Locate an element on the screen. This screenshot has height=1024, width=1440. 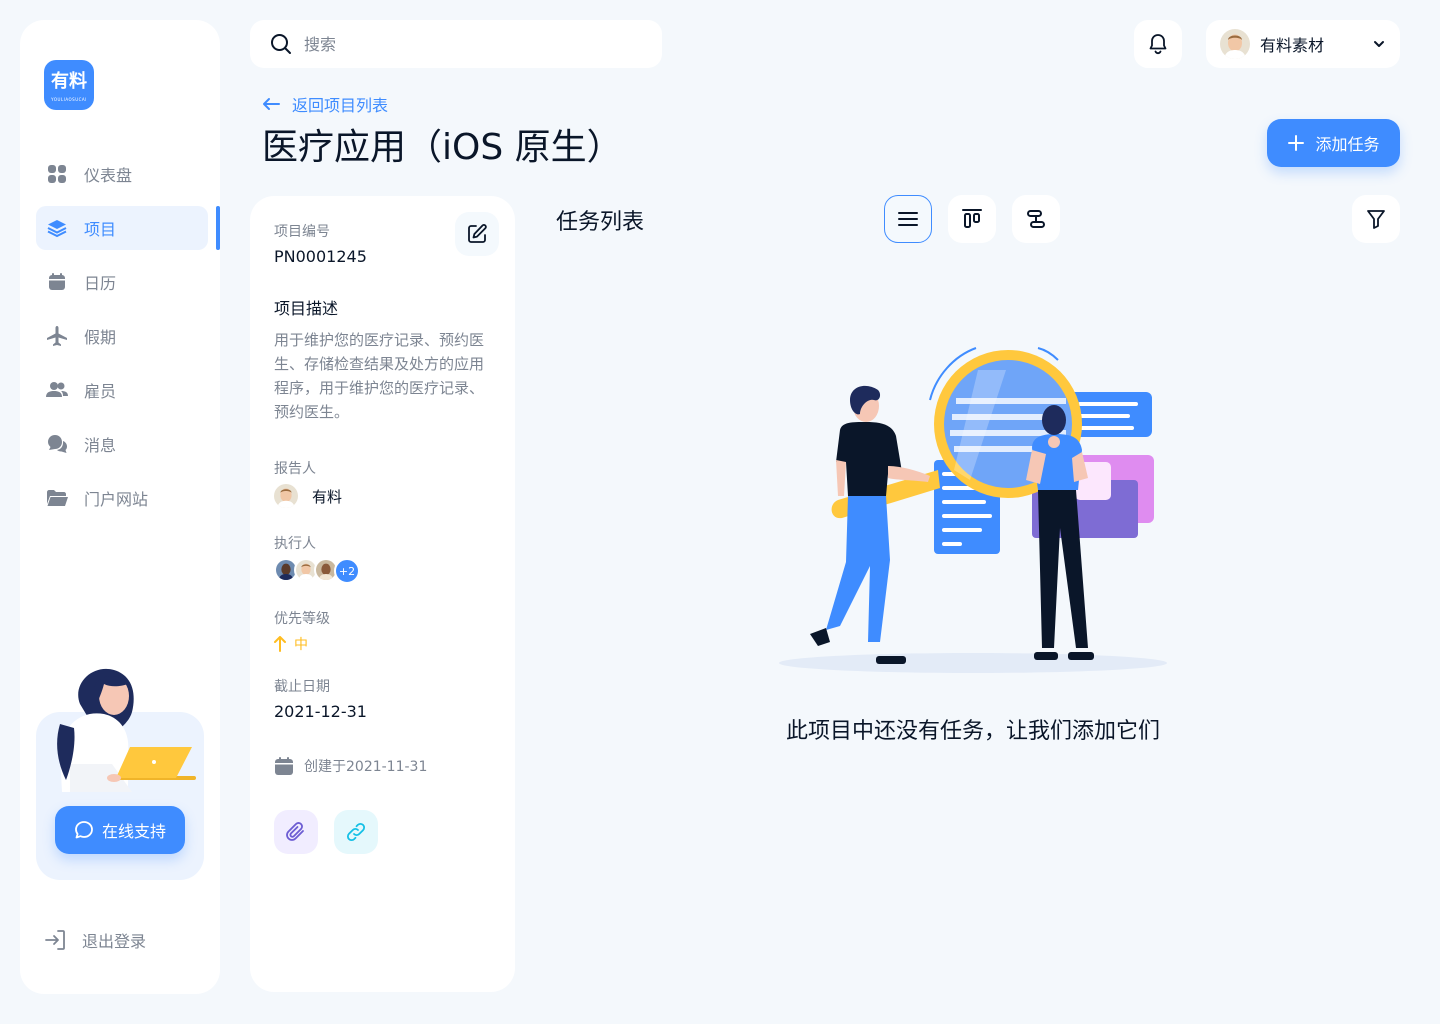
more-assignees-badge: +2 is located at coordinates (347, 571).